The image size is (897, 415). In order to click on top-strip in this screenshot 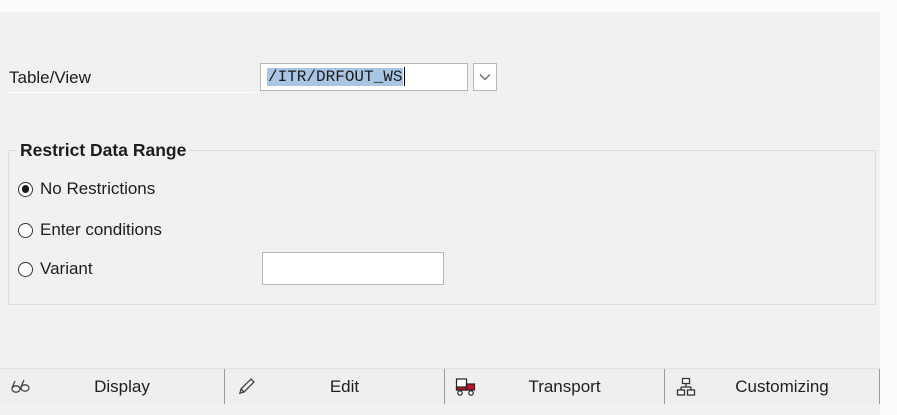, I will do `click(448, 6)`.